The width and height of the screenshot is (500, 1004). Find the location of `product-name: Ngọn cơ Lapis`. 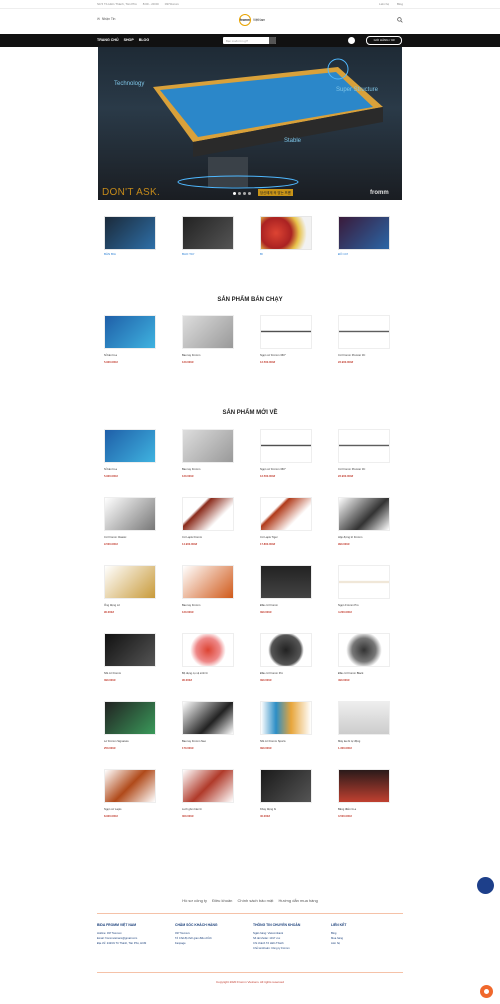

product-name: Ngọn cơ Lapis is located at coordinates (130, 809).